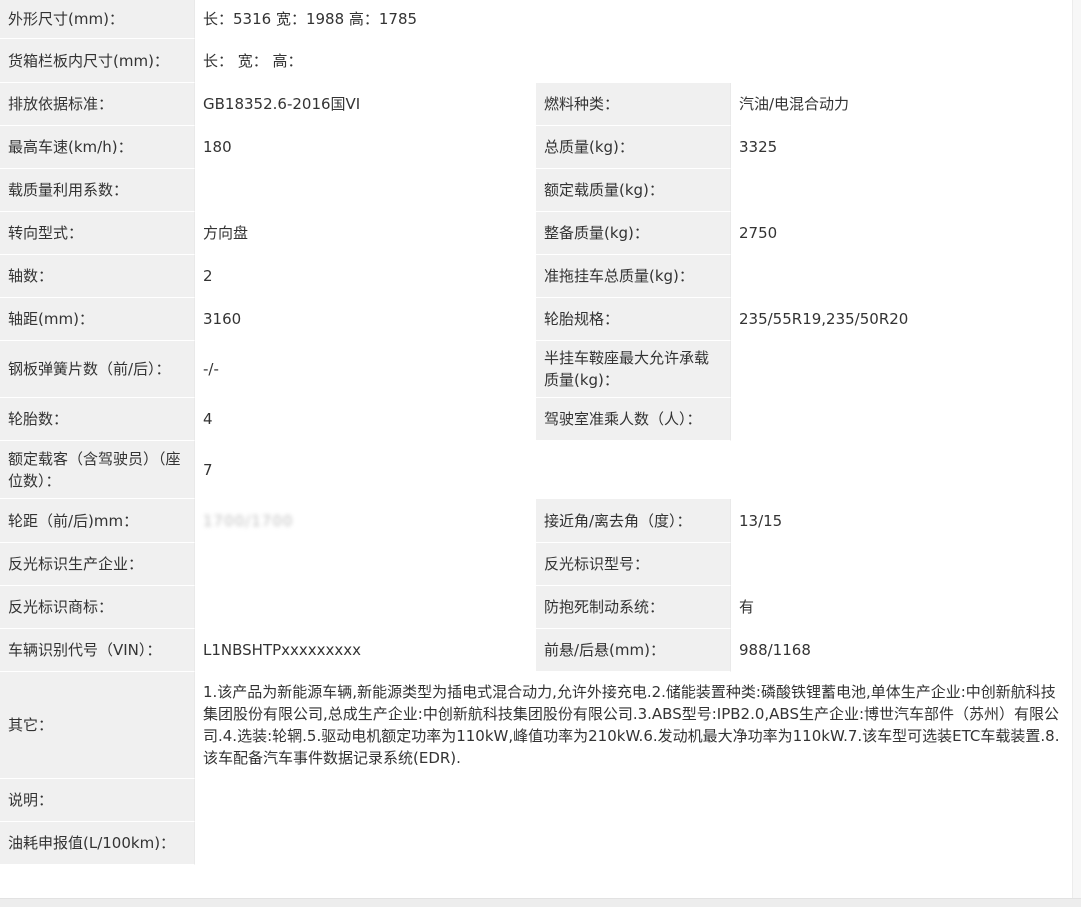  What do you see at coordinates (633, 276) in the screenshot?
I see `row-label-trailer-mass: 准拖挂车总质量(kg)：` at bounding box center [633, 276].